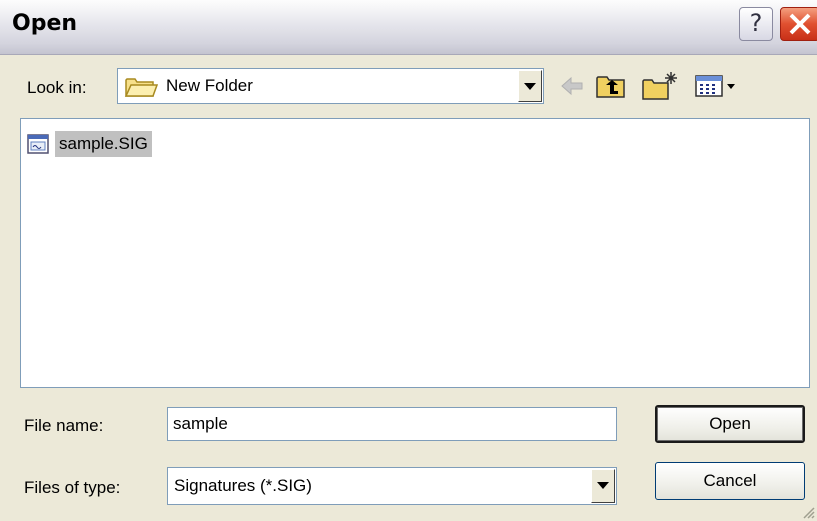 This screenshot has width=817, height=521. I want to click on help-button: ?, so click(756, 24).